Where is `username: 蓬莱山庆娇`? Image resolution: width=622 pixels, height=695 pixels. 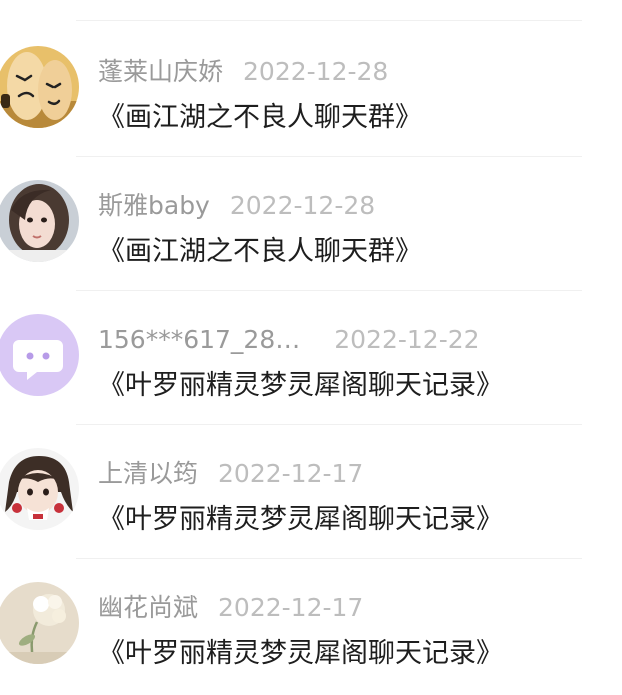
username: 蓬莱山庆娇 is located at coordinates (160, 72).